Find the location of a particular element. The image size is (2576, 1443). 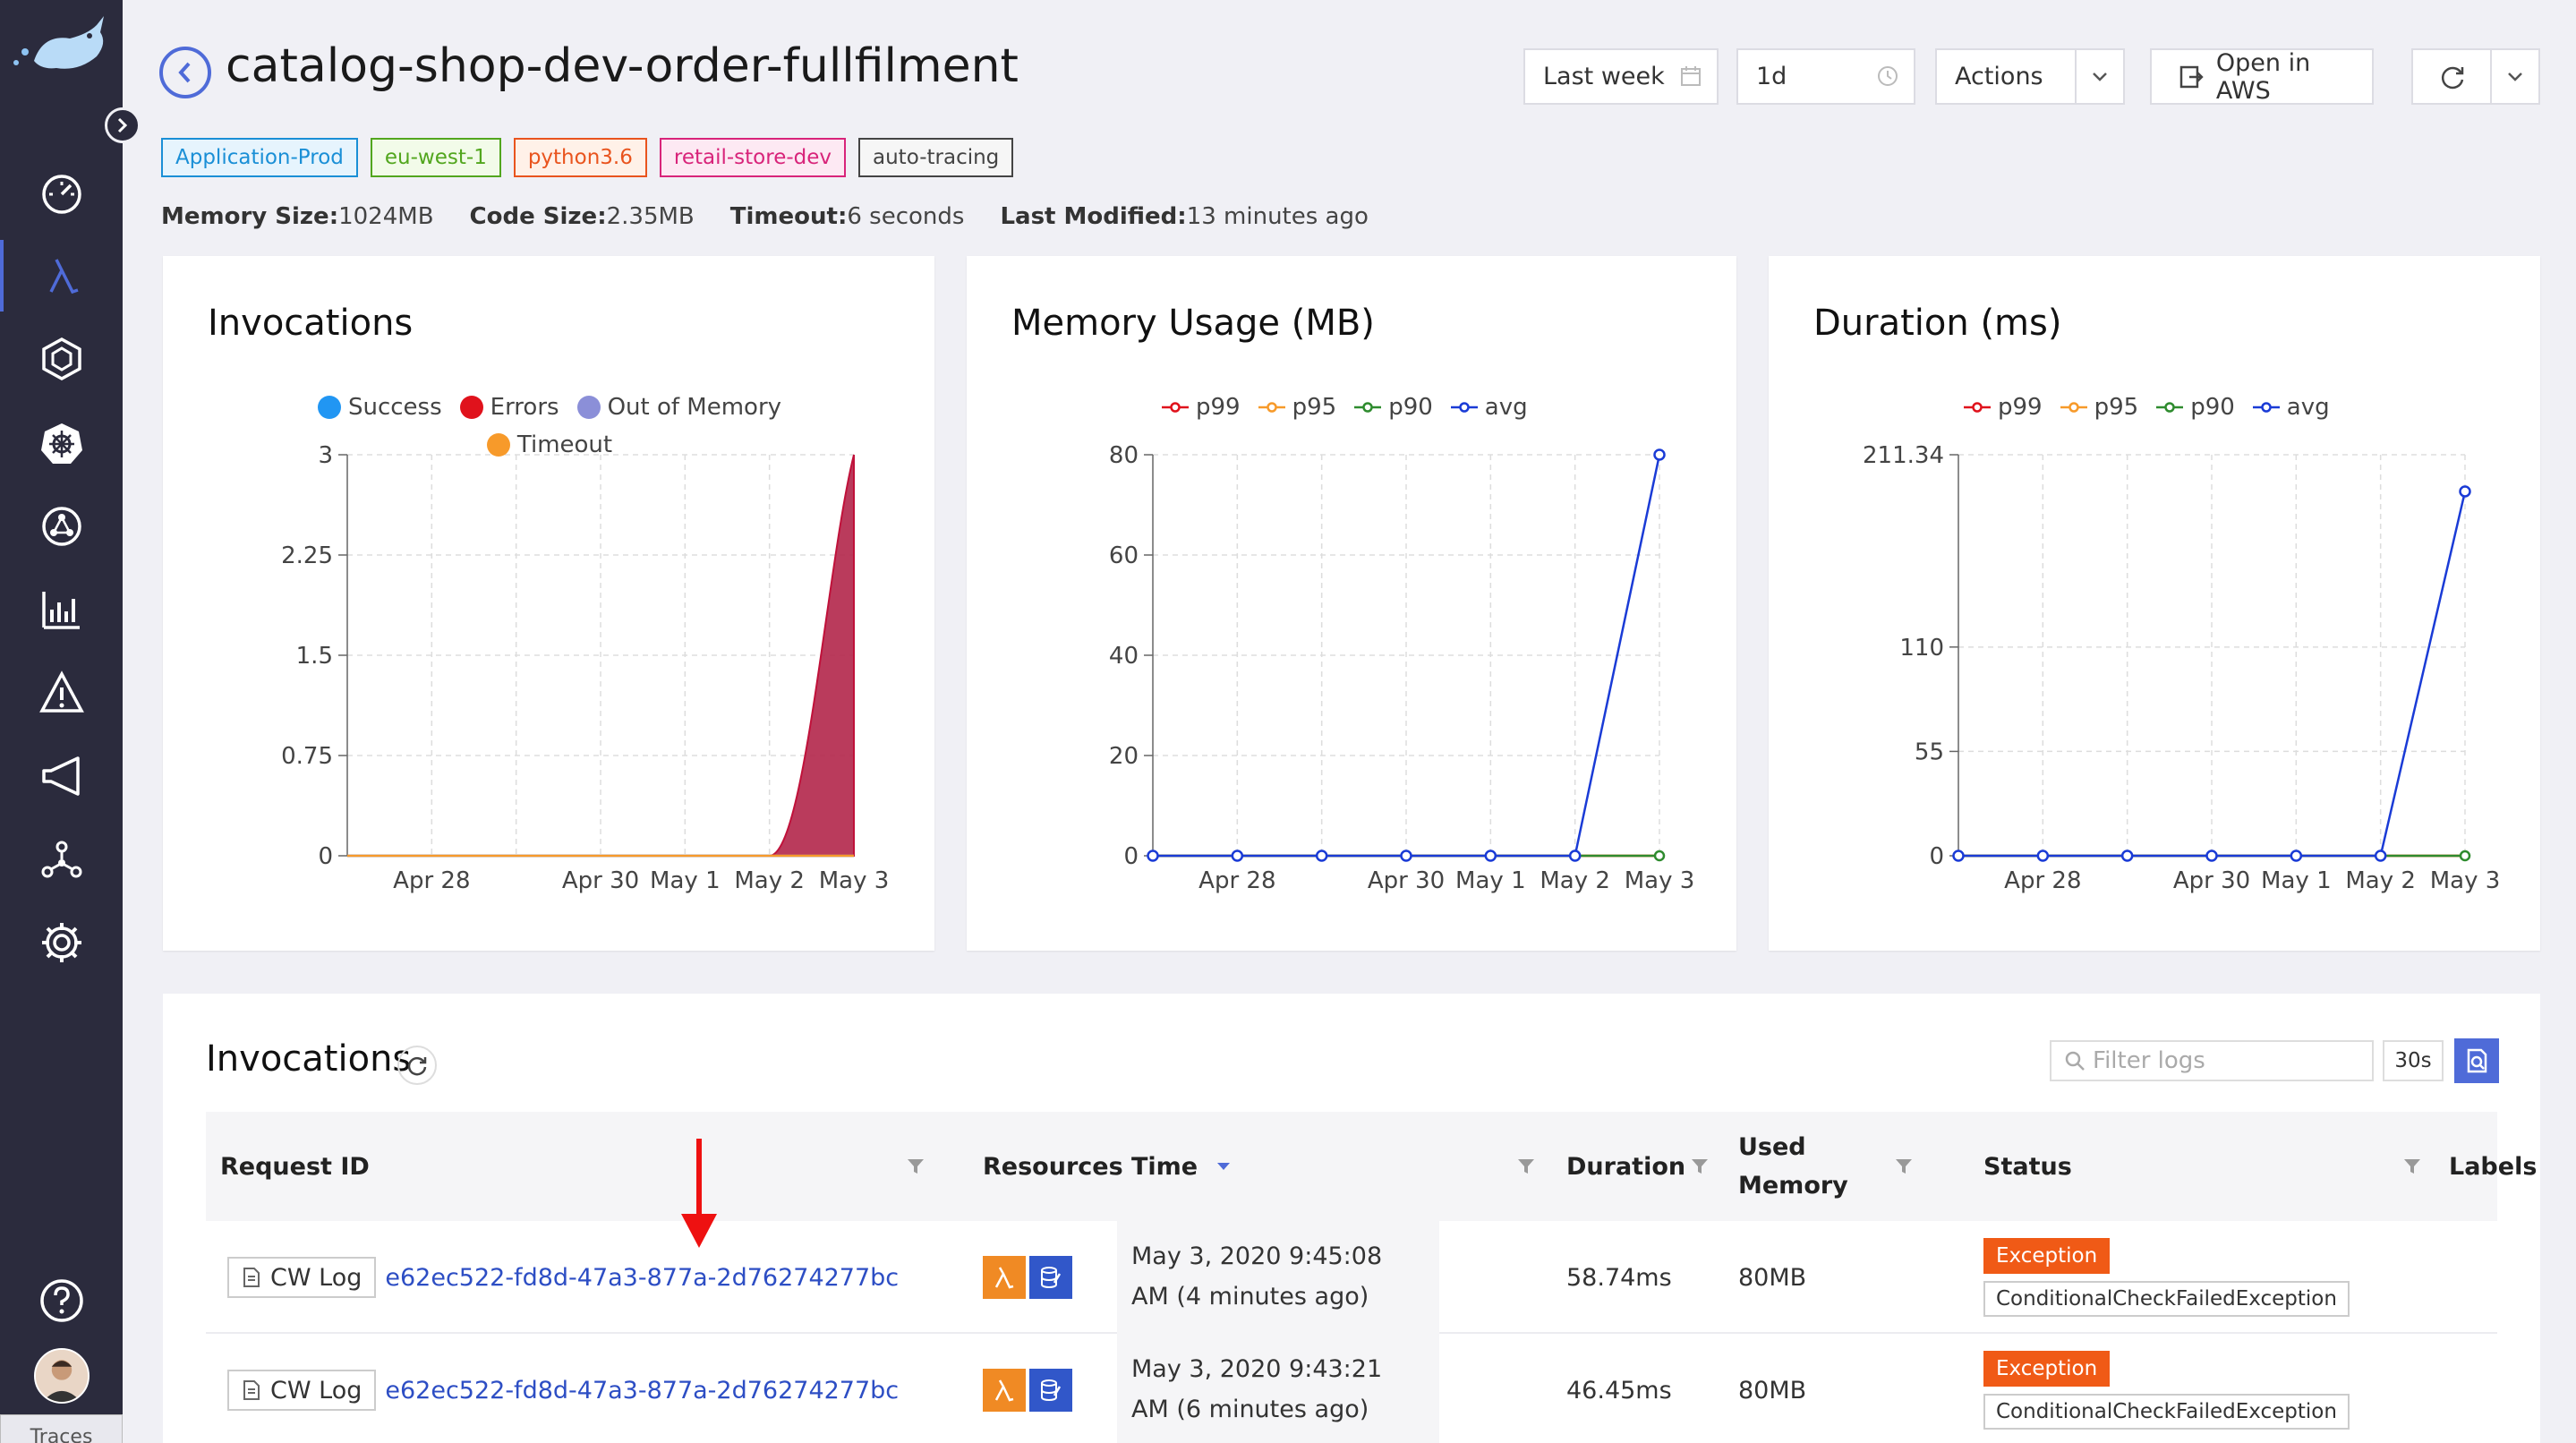

chevron-down-icon is located at coordinates (2100, 76).